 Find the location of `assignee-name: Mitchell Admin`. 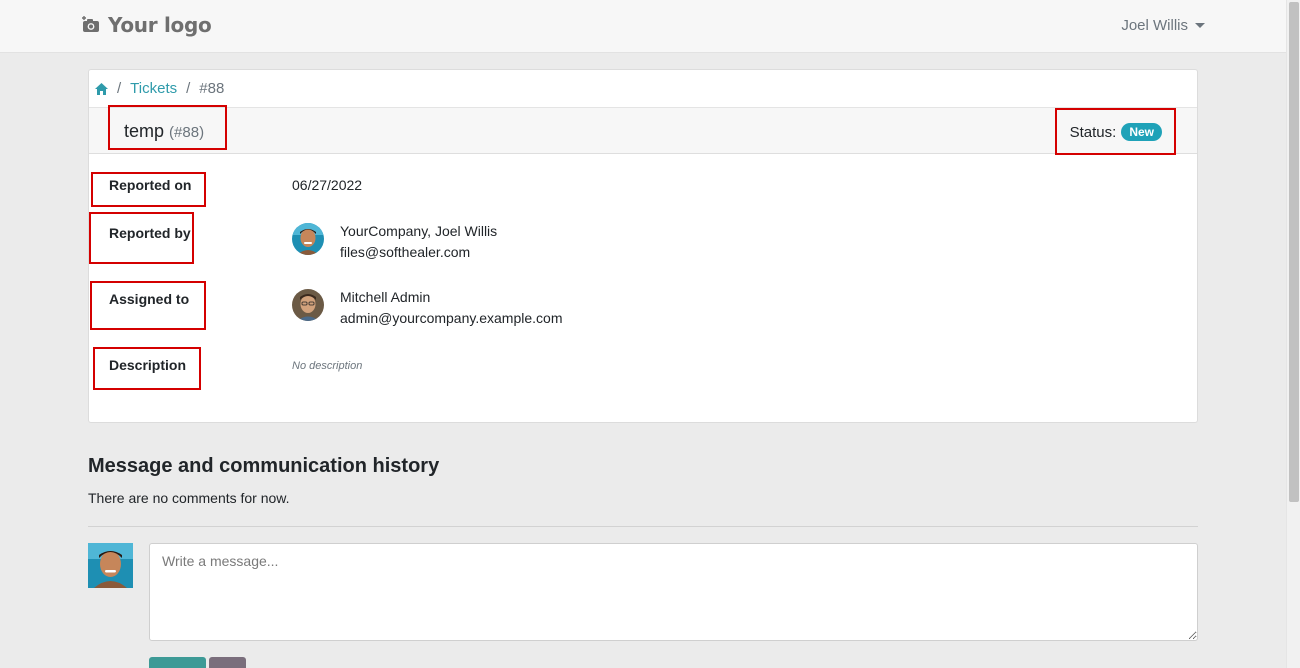

assignee-name: Mitchell Admin is located at coordinates (385, 297).